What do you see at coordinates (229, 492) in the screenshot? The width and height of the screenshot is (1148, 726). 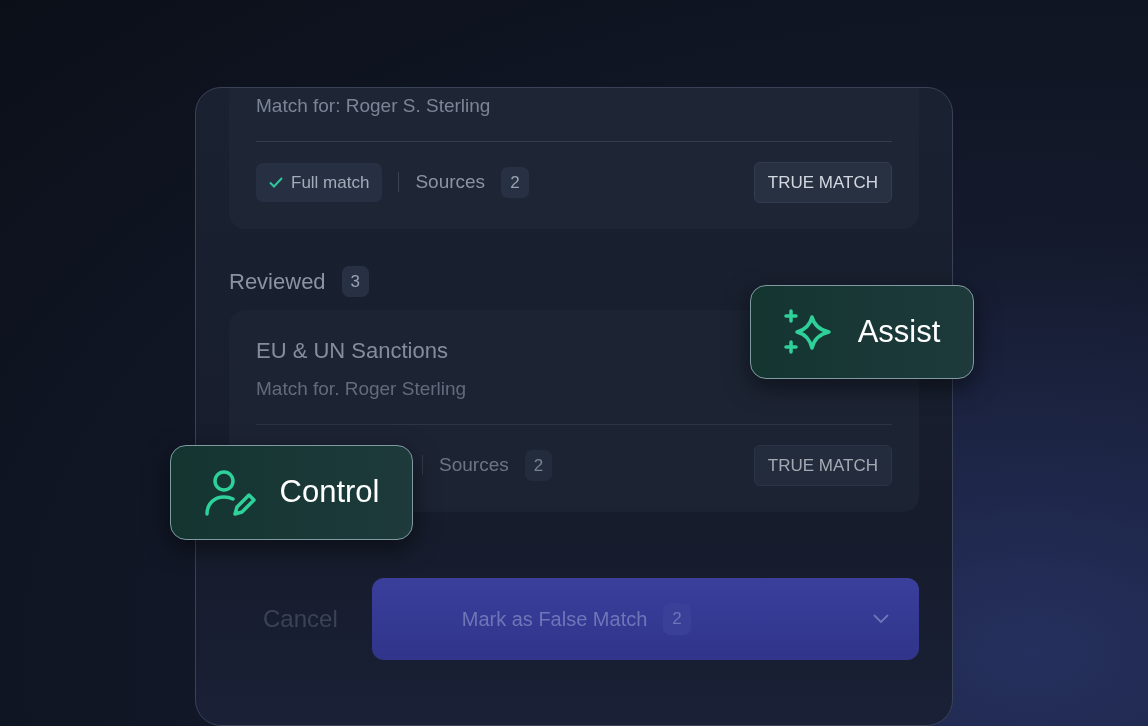 I see `user-edit-icon` at bounding box center [229, 492].